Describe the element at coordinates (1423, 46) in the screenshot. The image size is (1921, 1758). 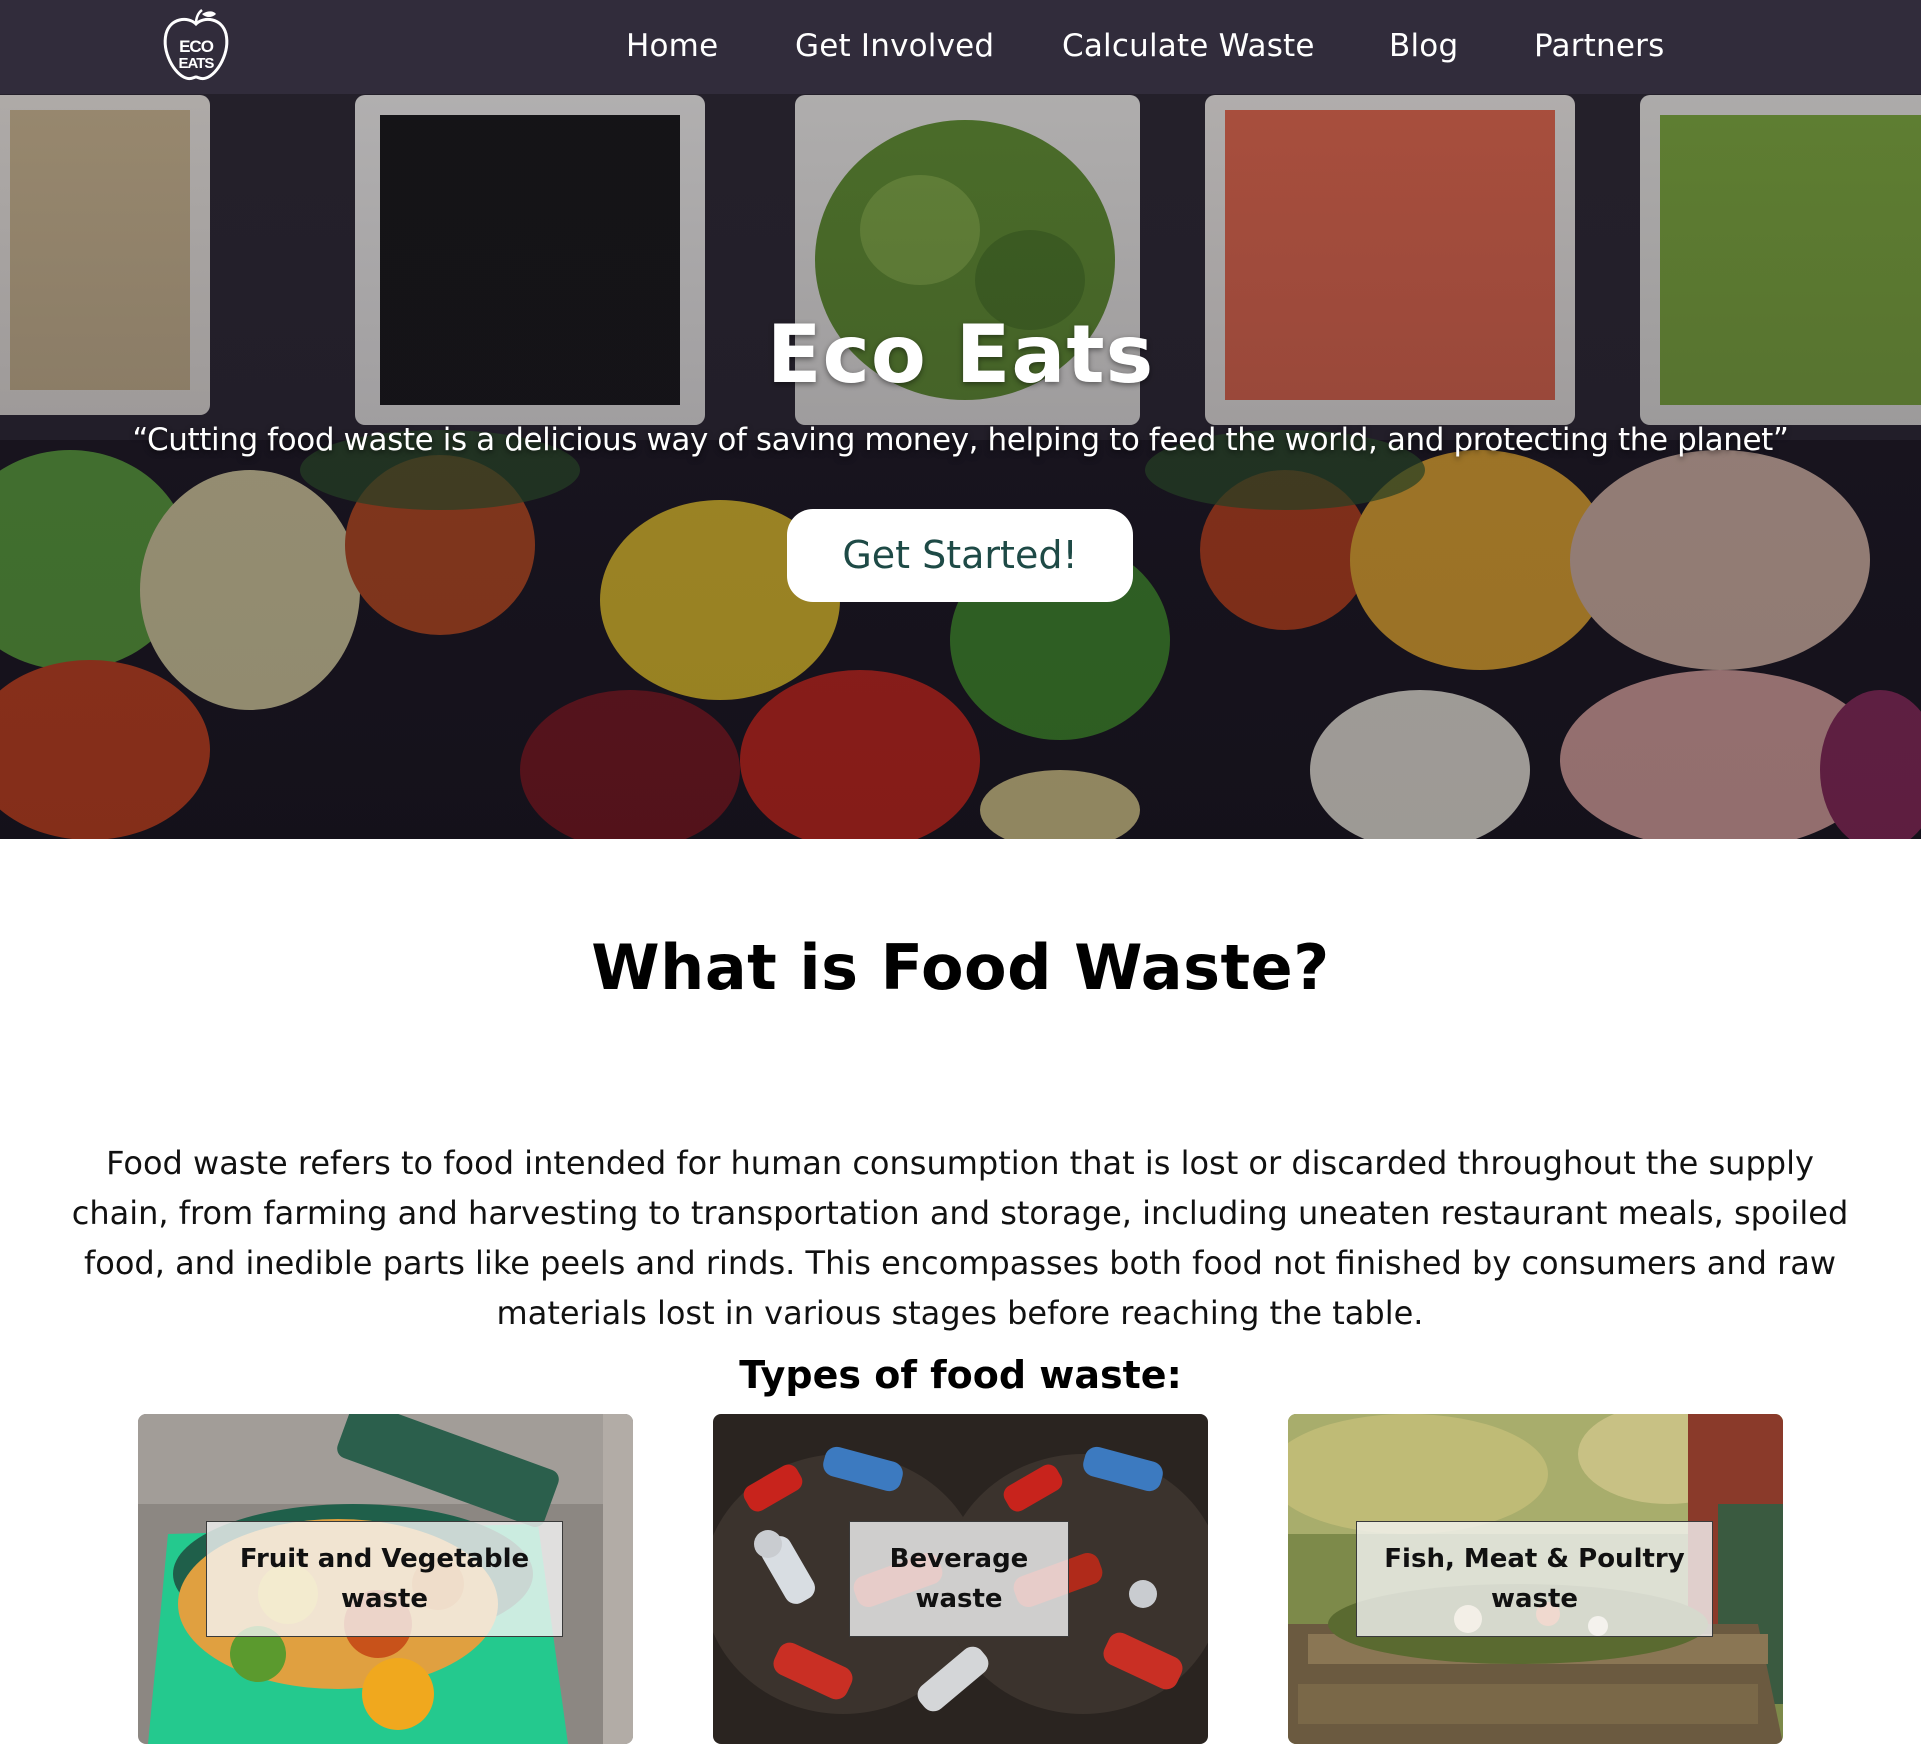
I see `nav-link-blog: Blog` at that location.